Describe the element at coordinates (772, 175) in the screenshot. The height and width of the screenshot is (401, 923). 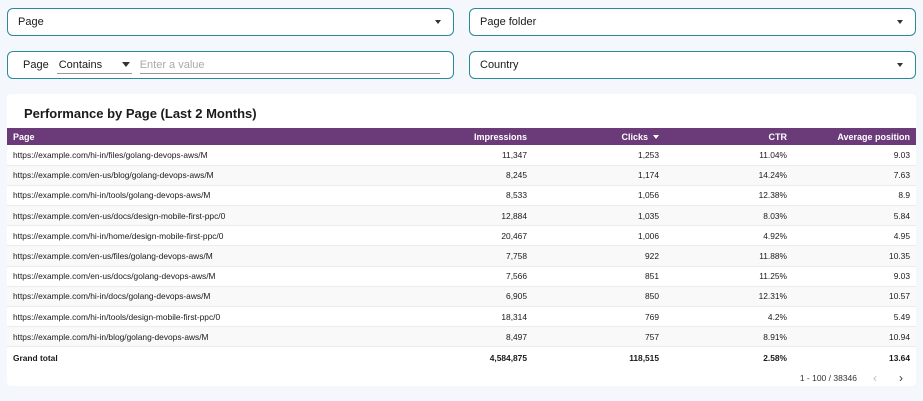
I see `cell-ctr: 14.24%` at that location.